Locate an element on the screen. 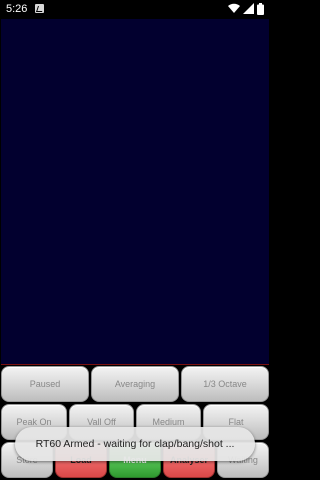 The width and height of the screenshot is (320, 480). status-icons is located at coordinates (245, 9).